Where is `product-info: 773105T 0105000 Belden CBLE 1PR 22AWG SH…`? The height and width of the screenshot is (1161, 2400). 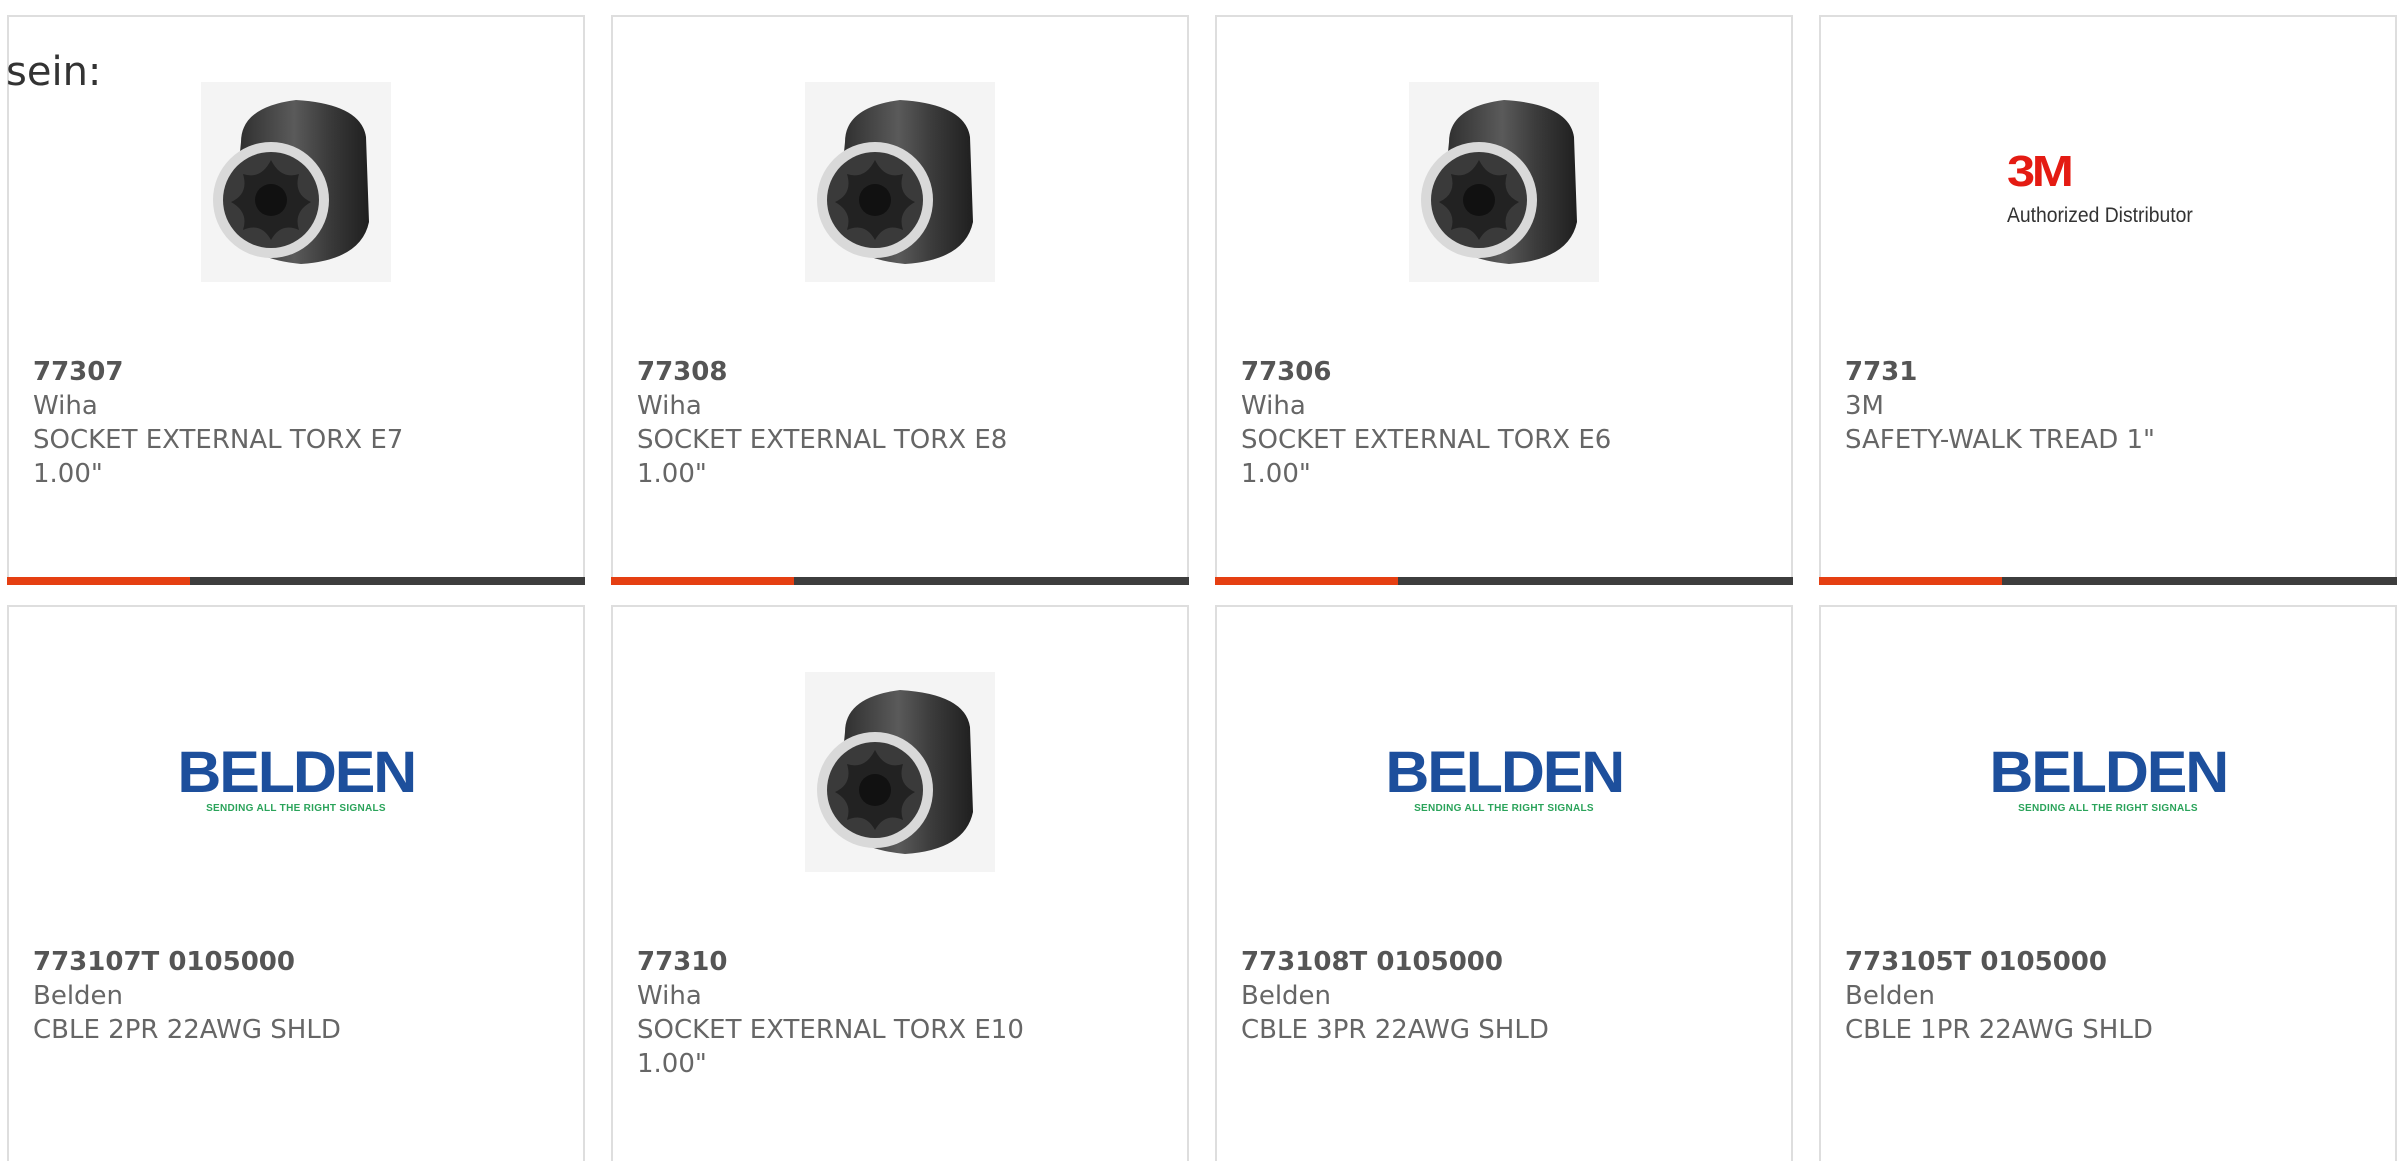
product-info: 773105T 0105000 Belden CBLE 1PR 22AWG SH… is located at coordinates (2110, 996).